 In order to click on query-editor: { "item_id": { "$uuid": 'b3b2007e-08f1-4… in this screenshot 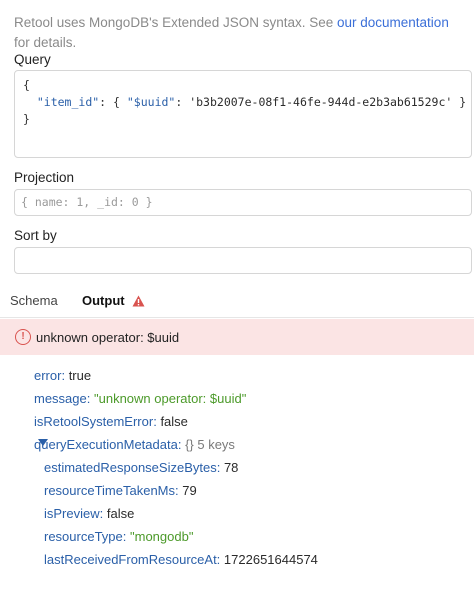, I will do `click(243, 114)`.